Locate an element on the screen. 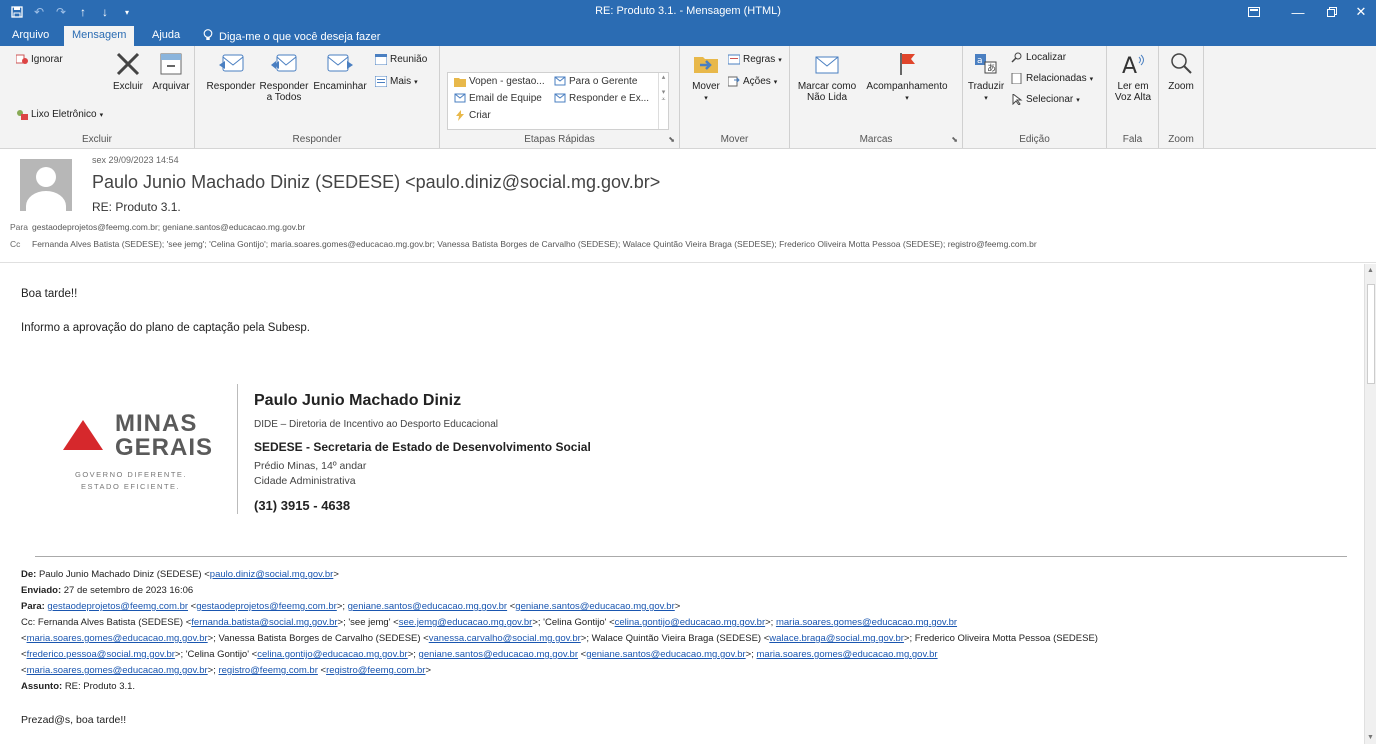 The height and width of the screenshot is (744, 1376). reuniao-button: Reunião is located at coordinates (400, 59).